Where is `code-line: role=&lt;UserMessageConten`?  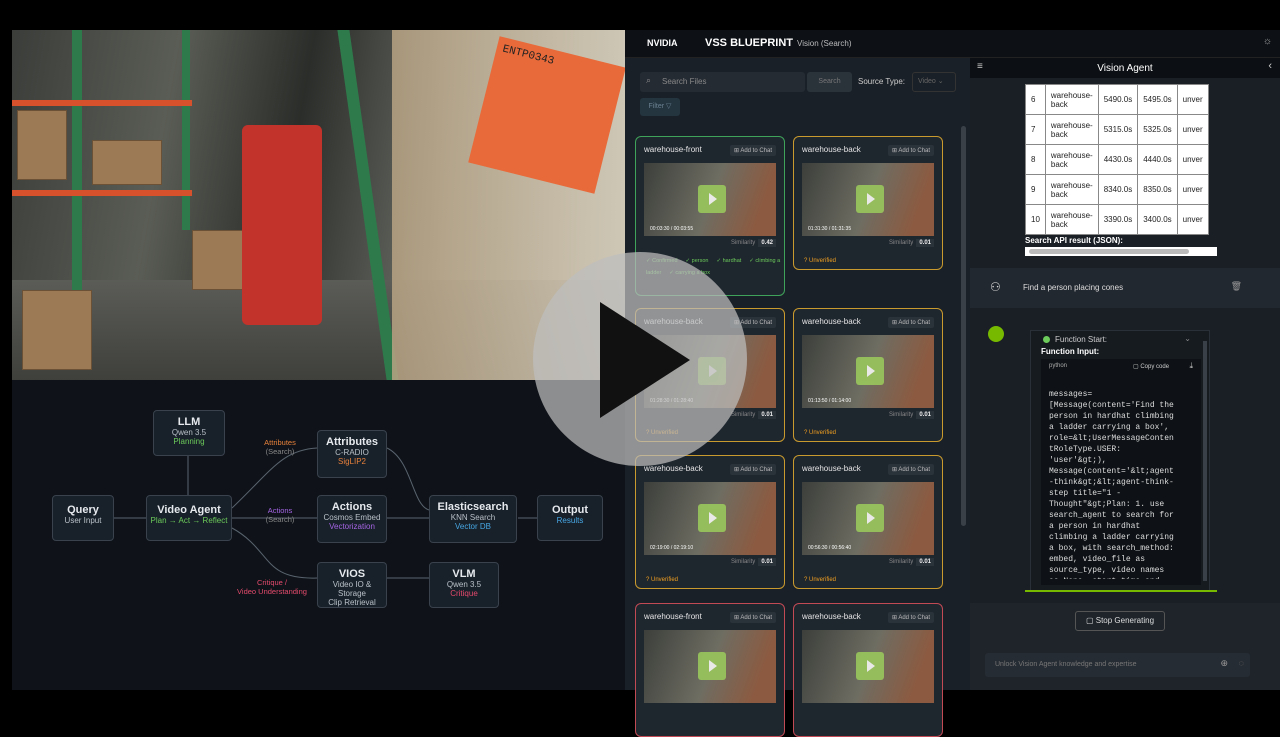
code-line: role=&lt;UserMessageConten is located at coordinates (1111, 438).